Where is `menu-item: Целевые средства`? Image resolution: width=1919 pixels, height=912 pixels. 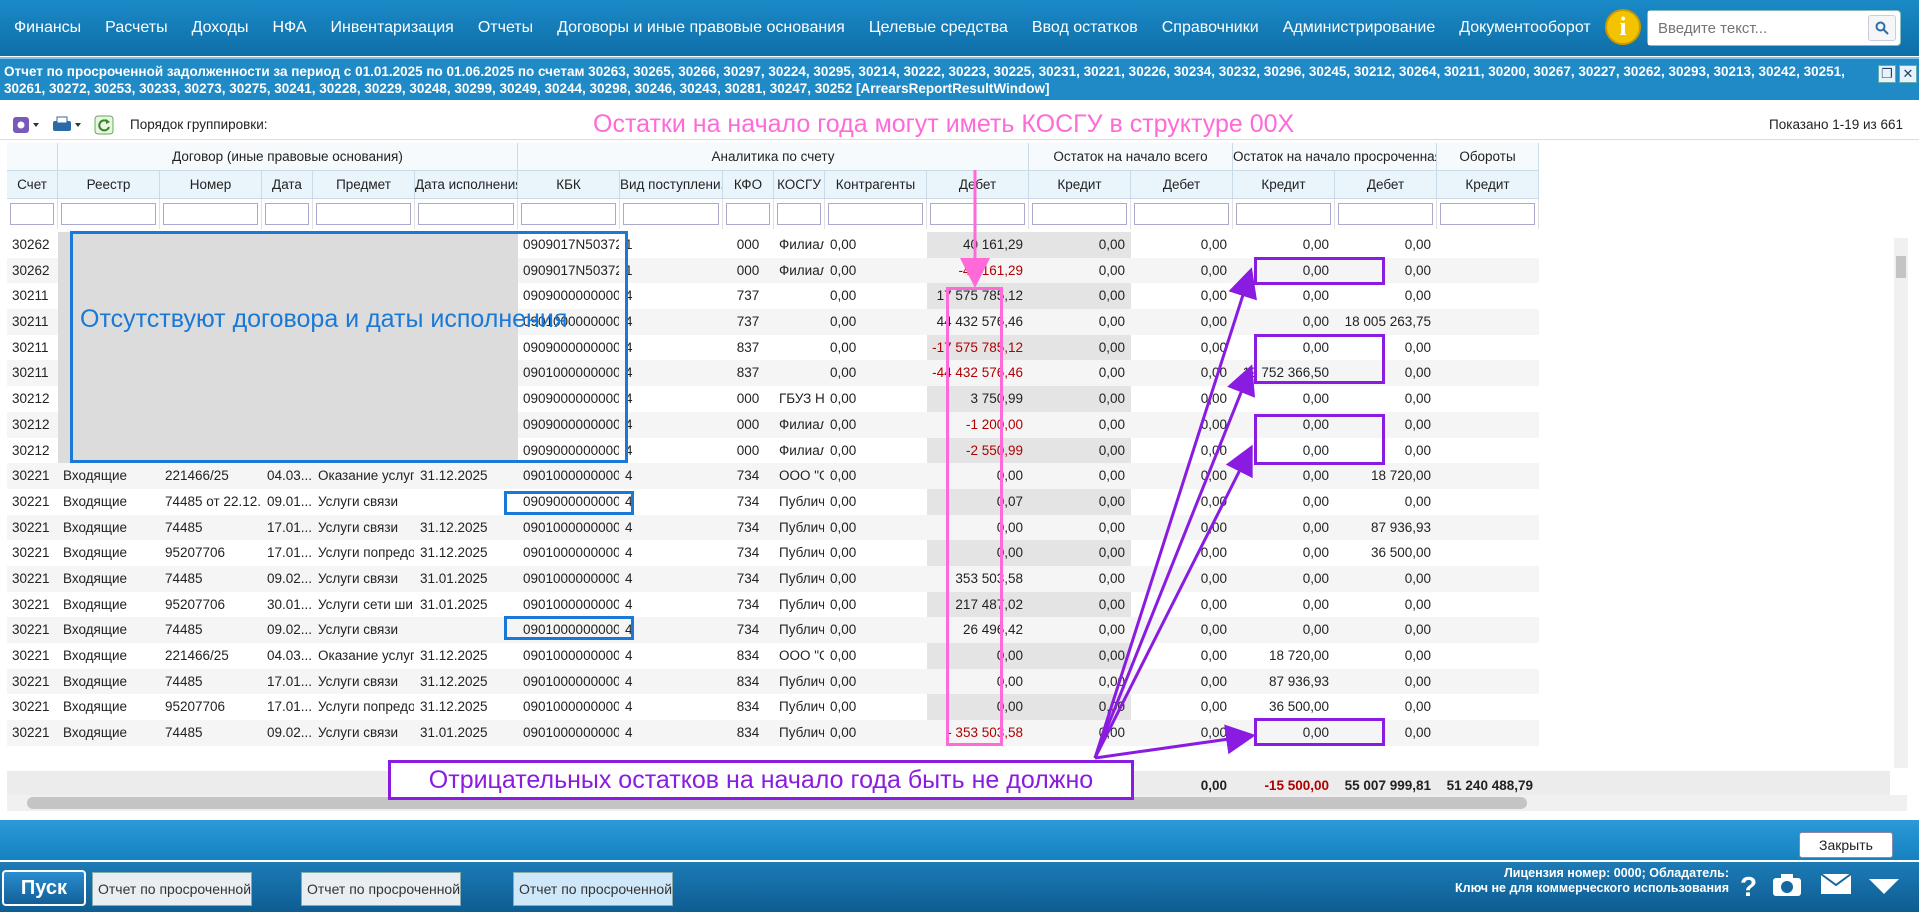
menu-item: Целевые средства is located at coordinates (938, 28).